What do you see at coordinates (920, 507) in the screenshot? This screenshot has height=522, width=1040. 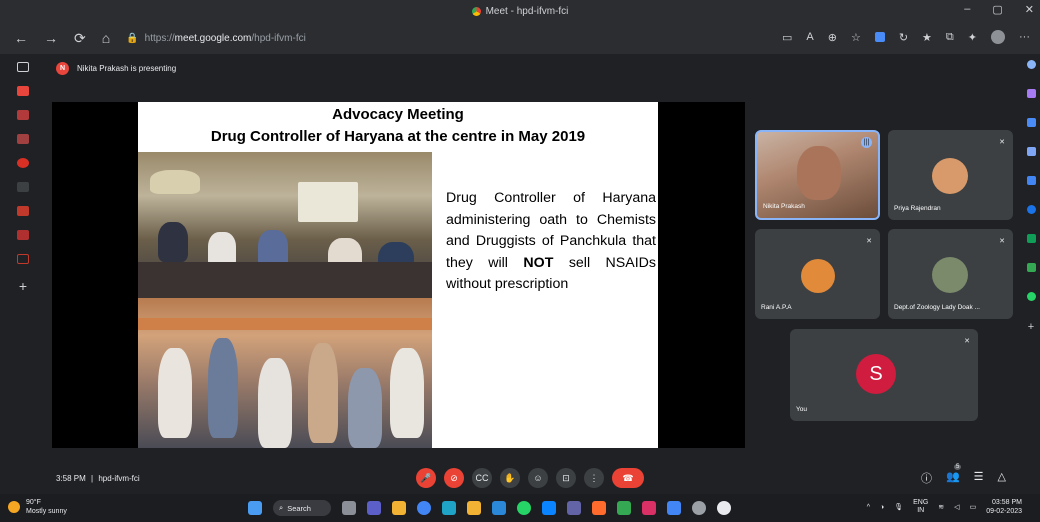 I see `language-indicator: ENG IN` at bounding box center [920, 507].